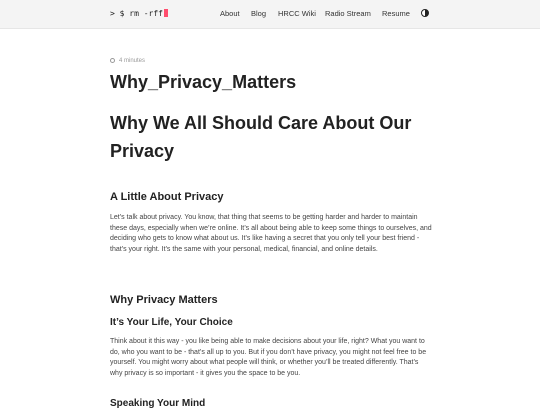  Describe the element at coordinates (297, 14) in the screenshot. I see `nav-link-hrcc-wiki: HRCC Wiki` at that location.